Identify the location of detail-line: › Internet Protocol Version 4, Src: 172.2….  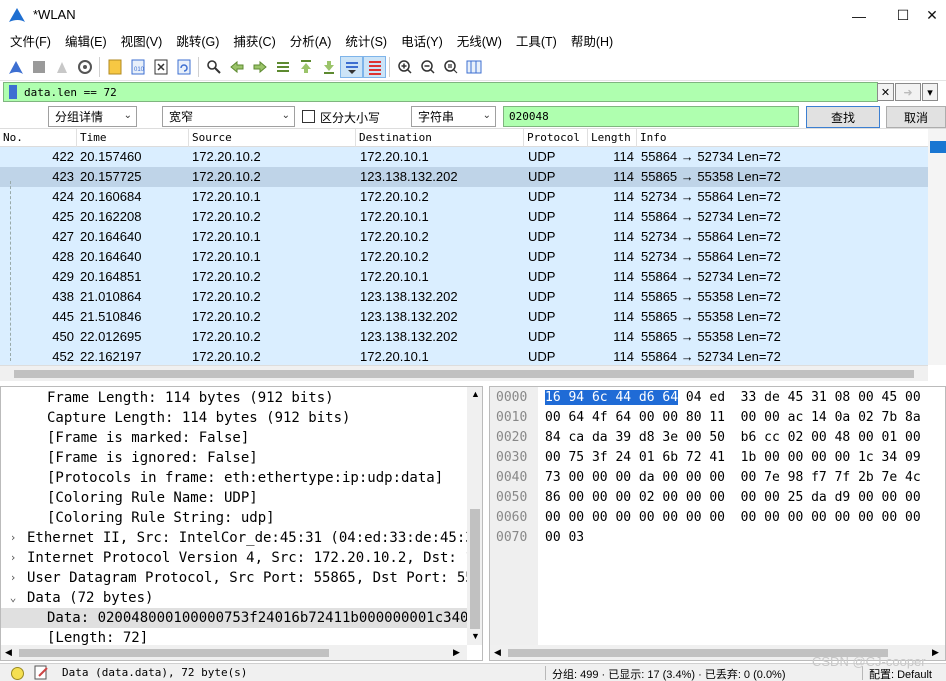
(234, 558).